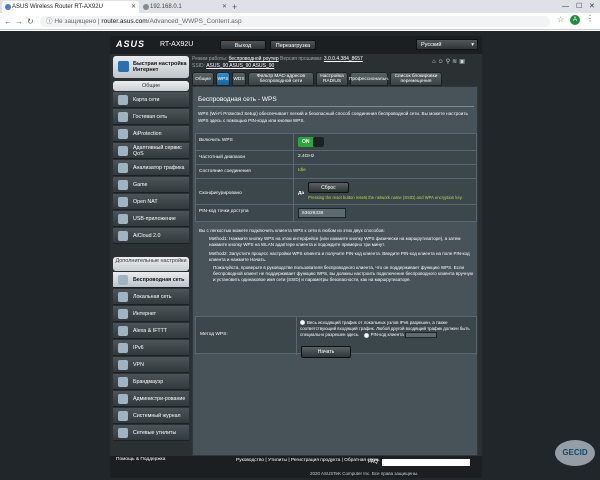 Image resolution: width=600 pixels, height=480 pixels. Describe the element at coordinates (343, 59) in the screenshot. I see `firmware-value: 3.0.0.4.384_8657` at that location.